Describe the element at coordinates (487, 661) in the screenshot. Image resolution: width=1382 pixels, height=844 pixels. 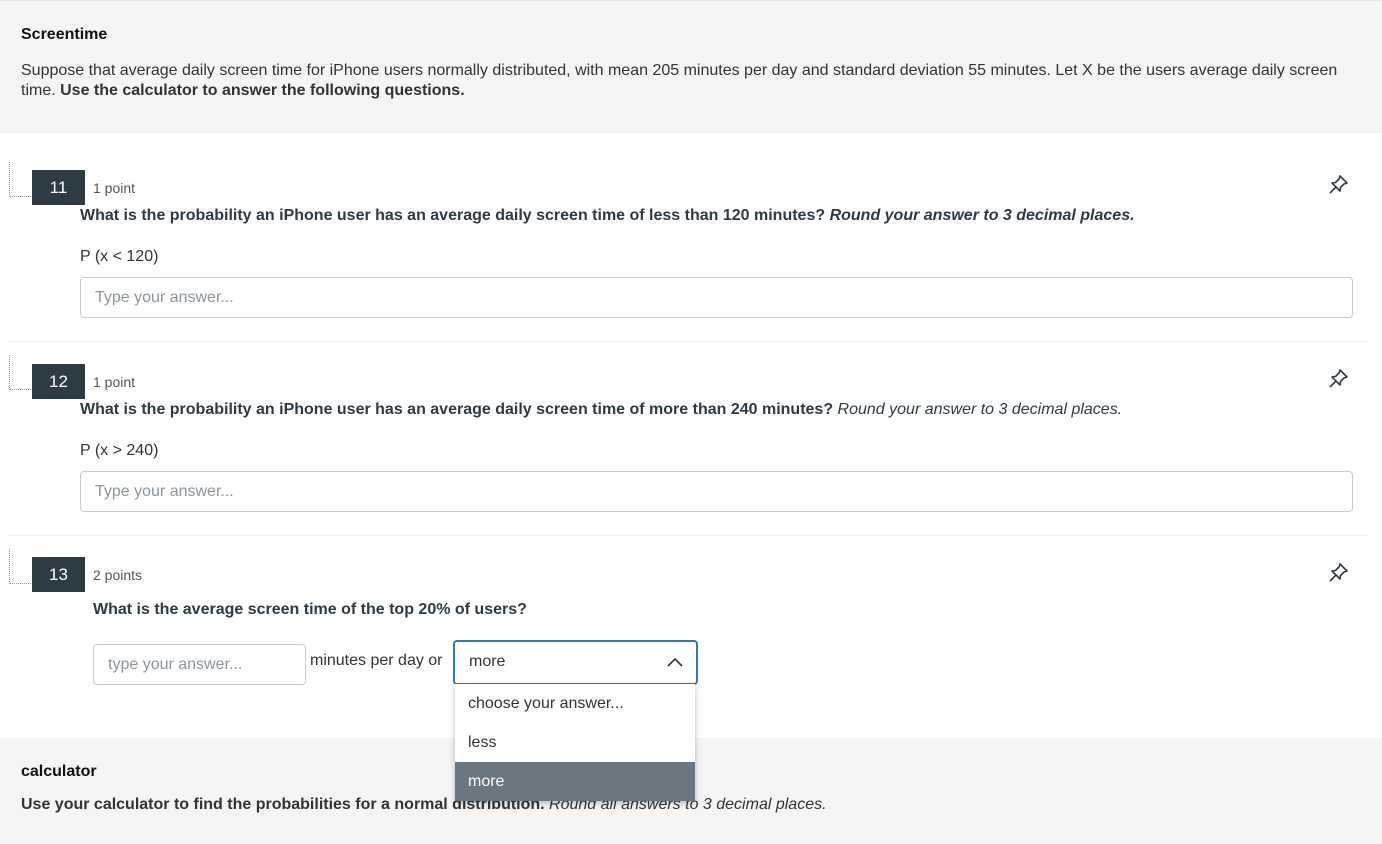
I see `select-value: more` at that location.